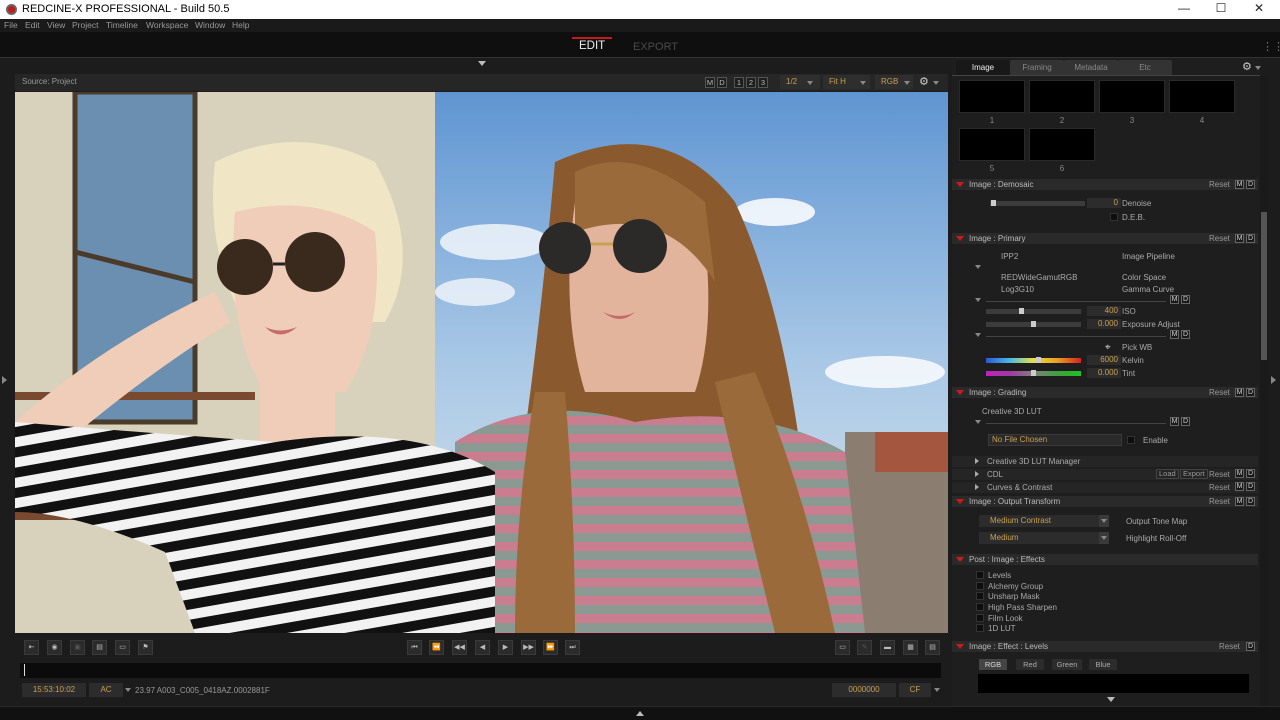 The image size is (1280, 720). Describe the element at coordinates (31, 647) in the screenshot. I see `mark-in-icon: ⇤` at that location.